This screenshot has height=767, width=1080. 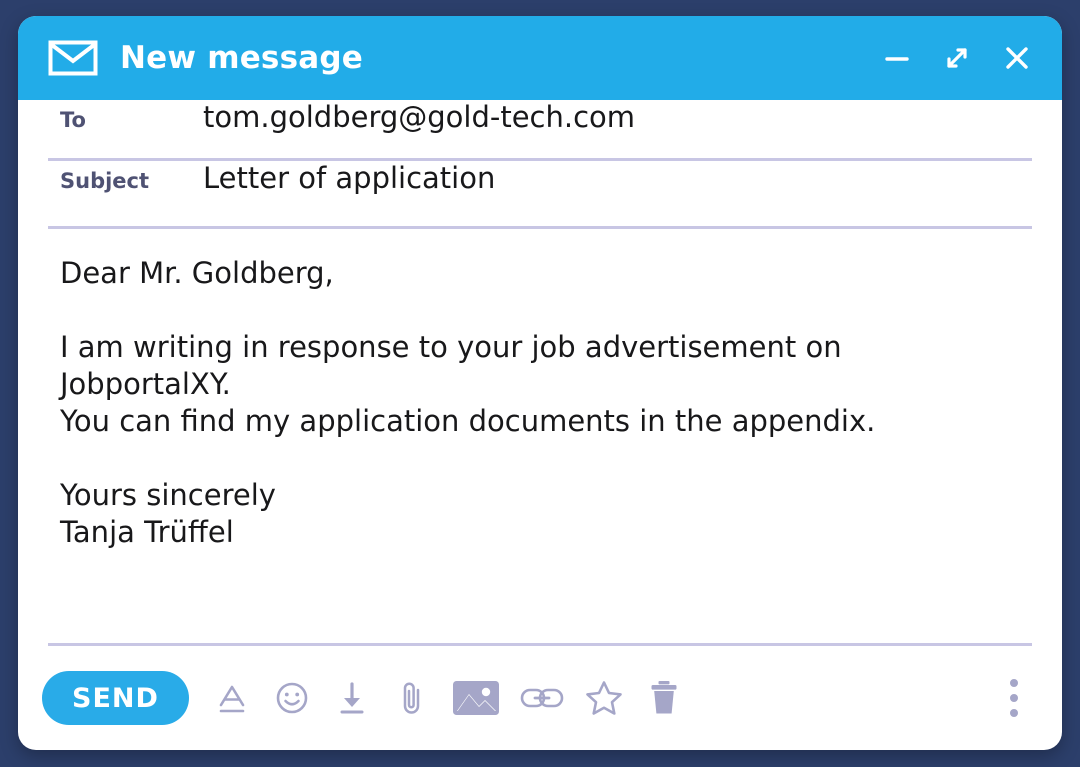 What do you see at coordinates (73, 120) in the screenshot?
I see `to-field-label: To` at bounding box center [73, 120].